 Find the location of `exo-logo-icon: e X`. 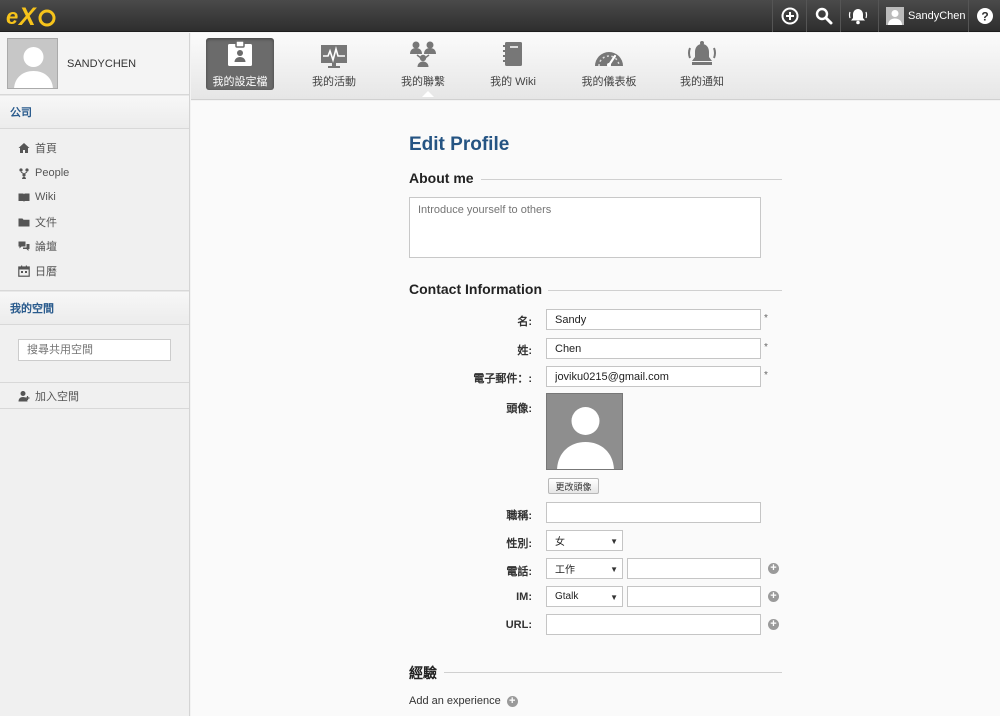

exo-logo-icon: e X is located at coordinates (31, 17).